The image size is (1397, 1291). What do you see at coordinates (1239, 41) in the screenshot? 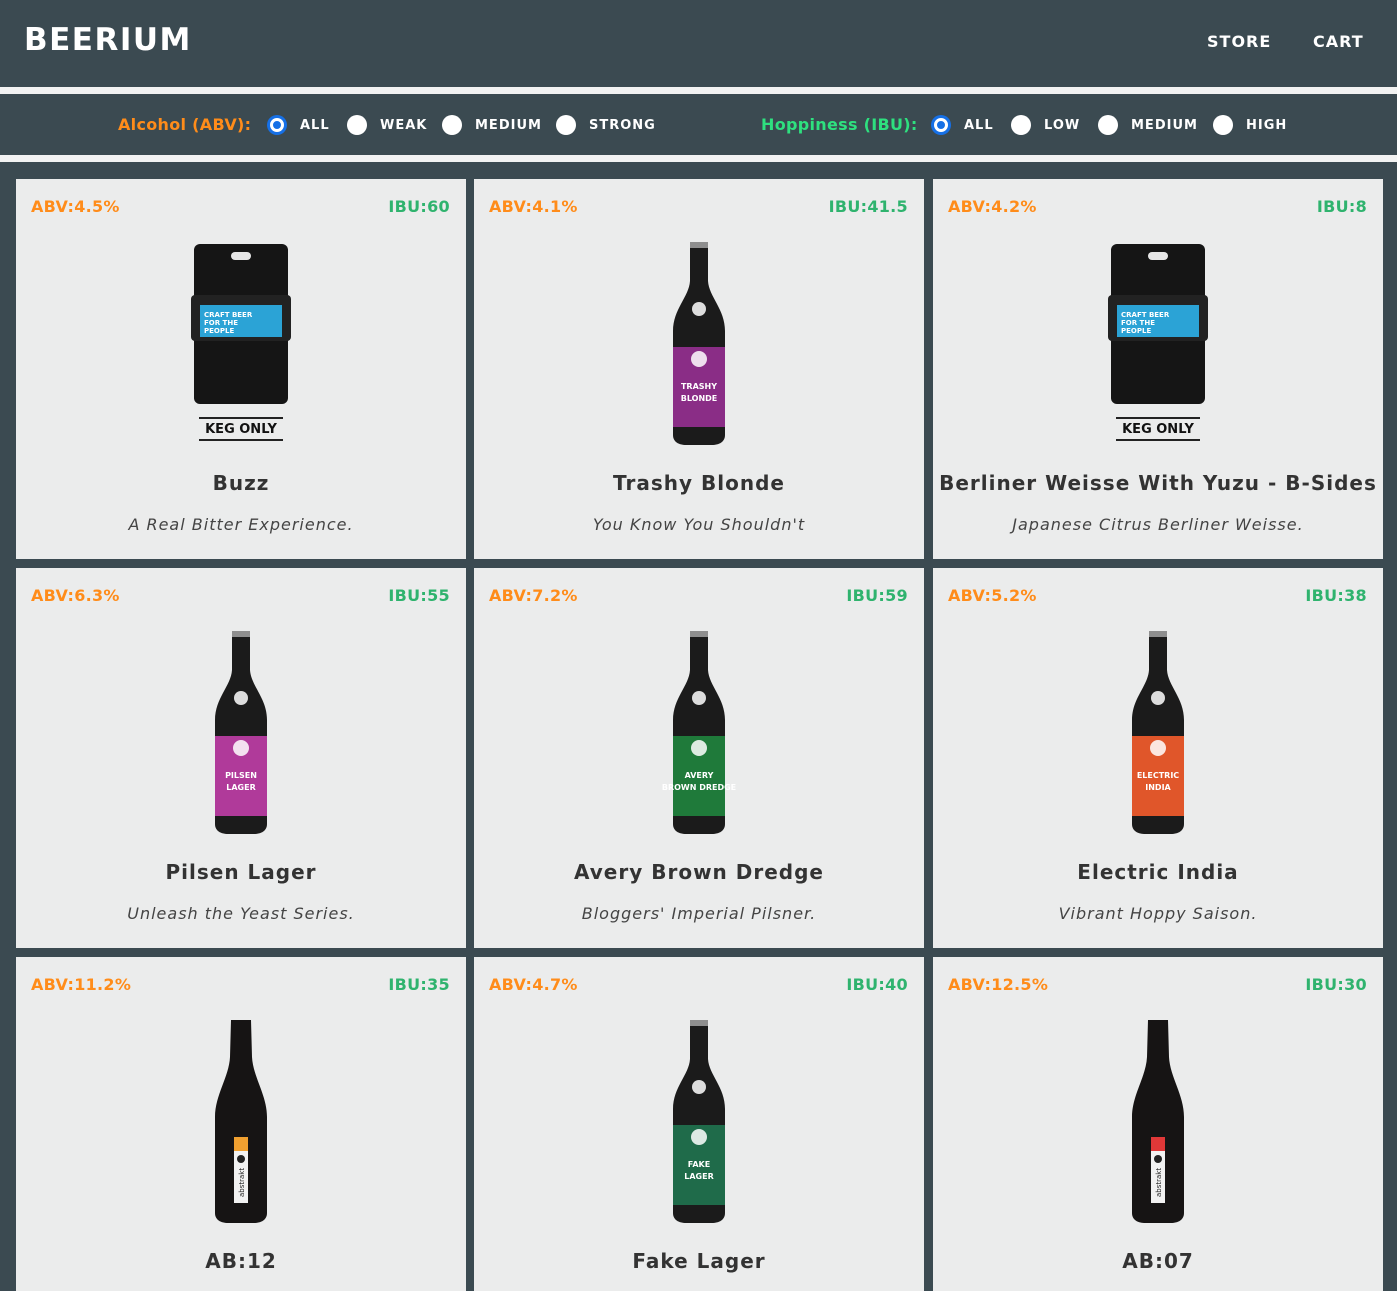
I see `nav-store-link: STORE` at bounding box center [1239, 41].